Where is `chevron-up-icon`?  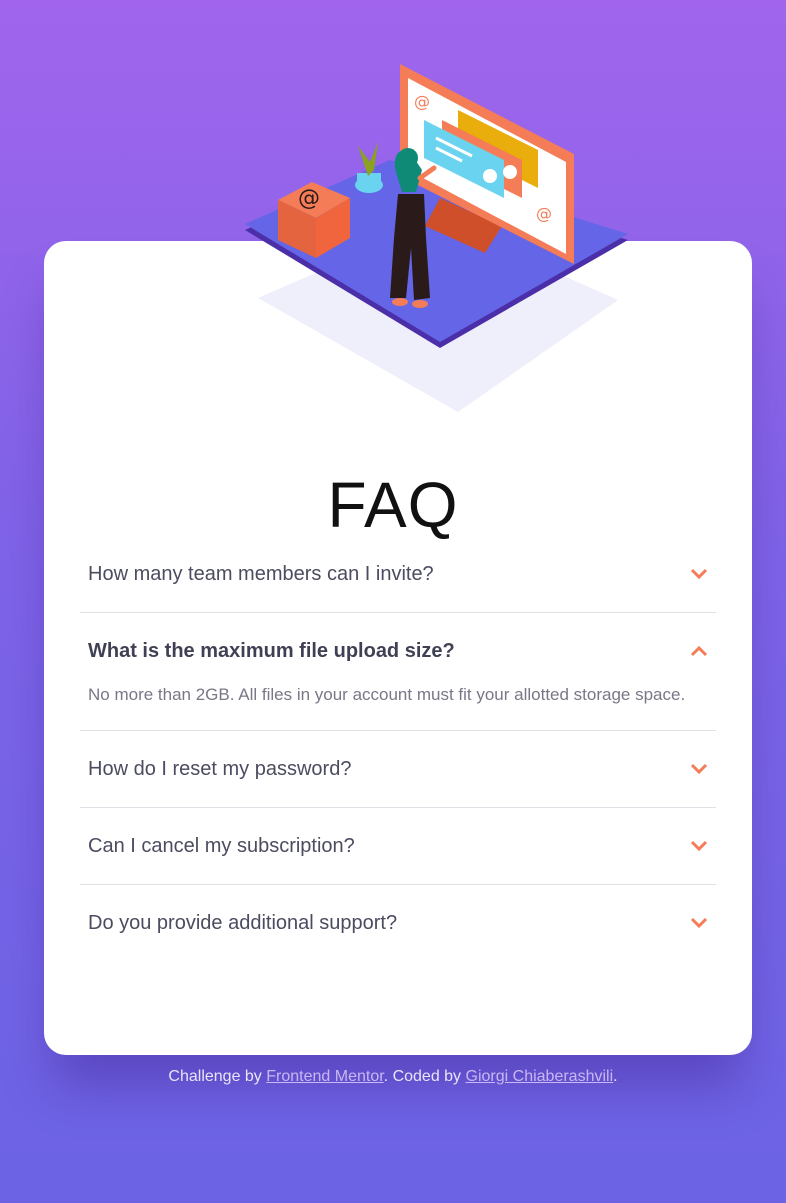 chevron-up-icon is located at coordinates (699, 651).